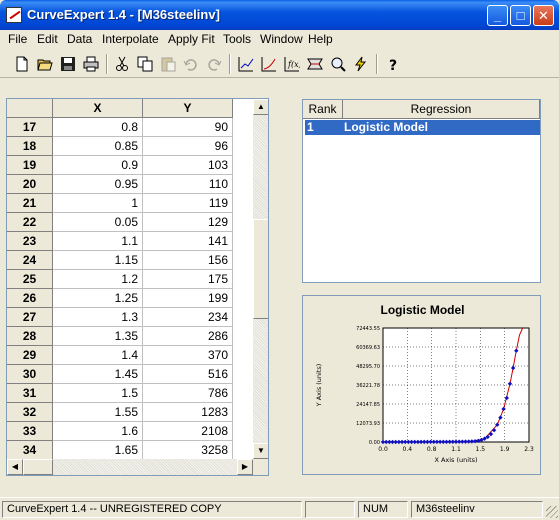  What do you see at coordinates (79, 39) in the screenshot?
I see `menu-data: Data` at bounding box center [79, 39].